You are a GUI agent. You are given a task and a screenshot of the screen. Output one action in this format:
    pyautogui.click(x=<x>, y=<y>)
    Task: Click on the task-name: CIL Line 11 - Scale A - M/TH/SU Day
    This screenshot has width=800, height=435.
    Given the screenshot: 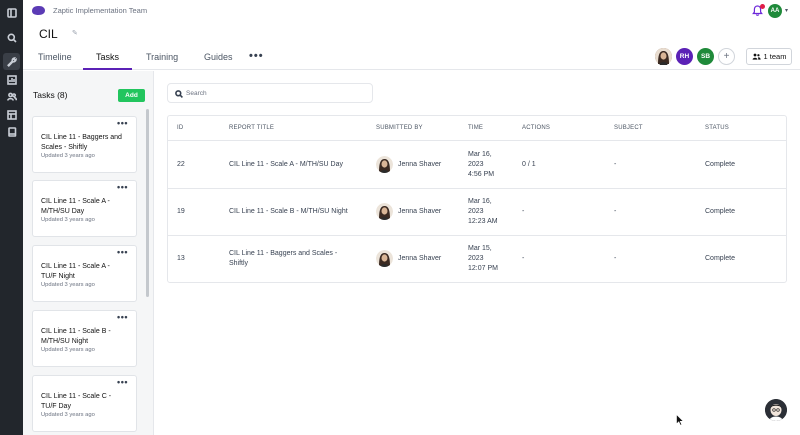 What is the action you would take?
    pyautogui.click(x=75, y=206)
    